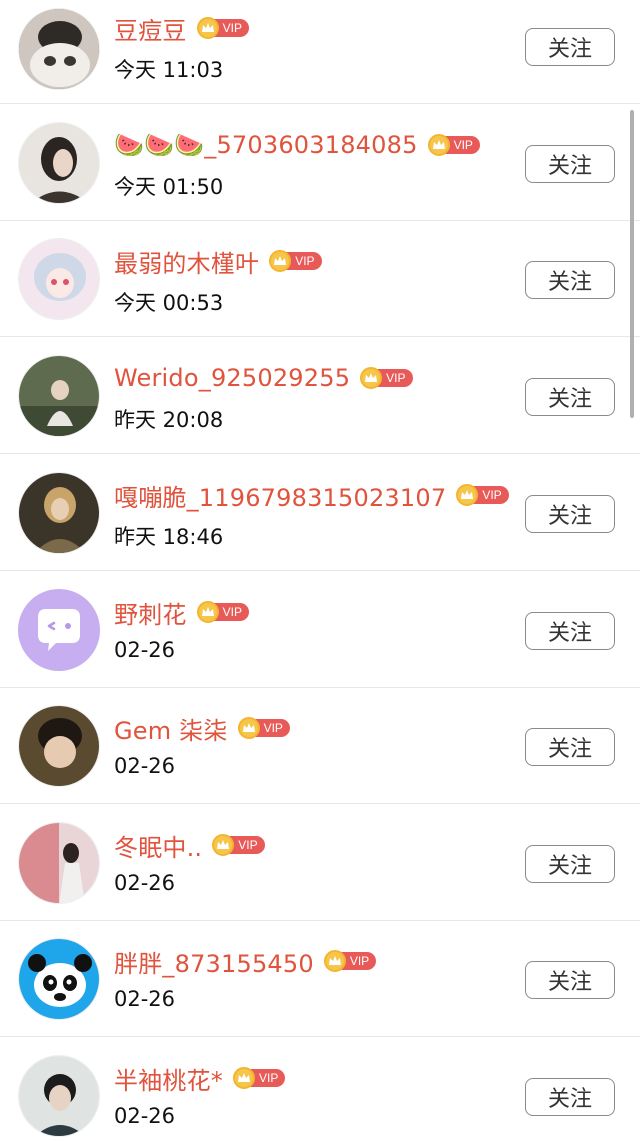  Describe the element at coordinates (186, 261) in the screenshot. I see `user-name: 最弱的木槿叶` at that location.